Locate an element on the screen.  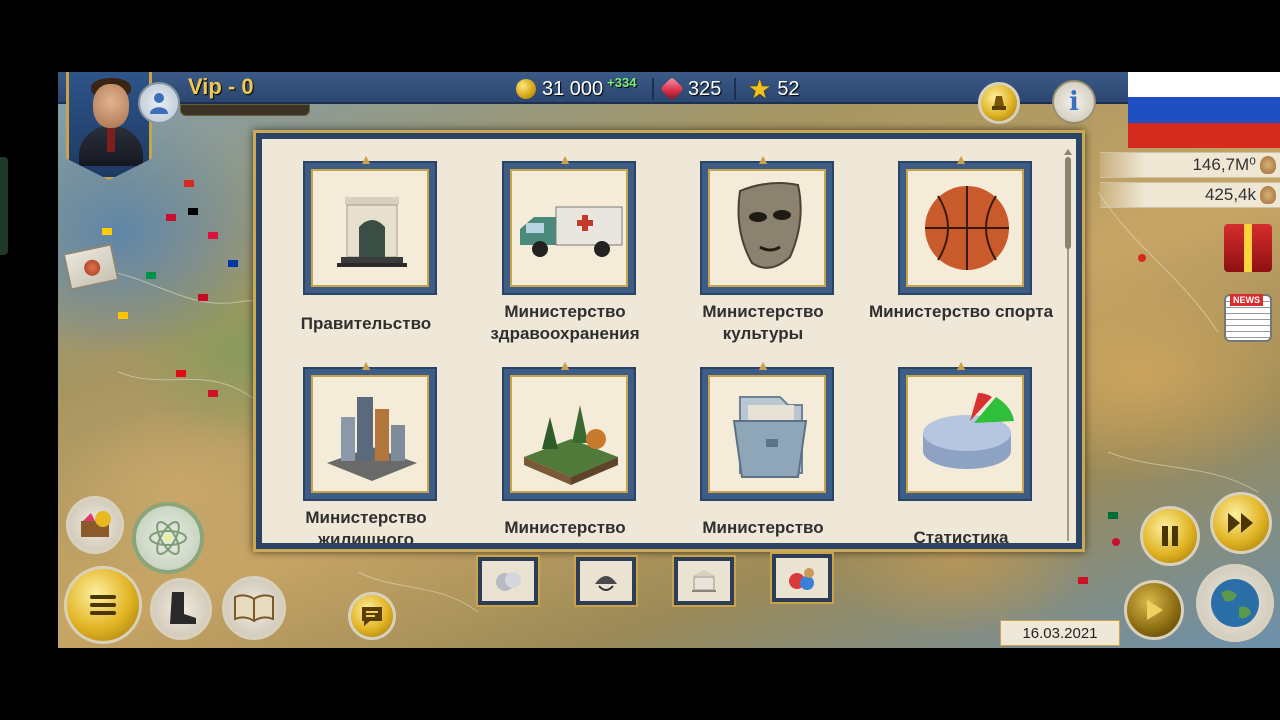
ministry-label: Министерство спорта is located at coordinates (961, 311).